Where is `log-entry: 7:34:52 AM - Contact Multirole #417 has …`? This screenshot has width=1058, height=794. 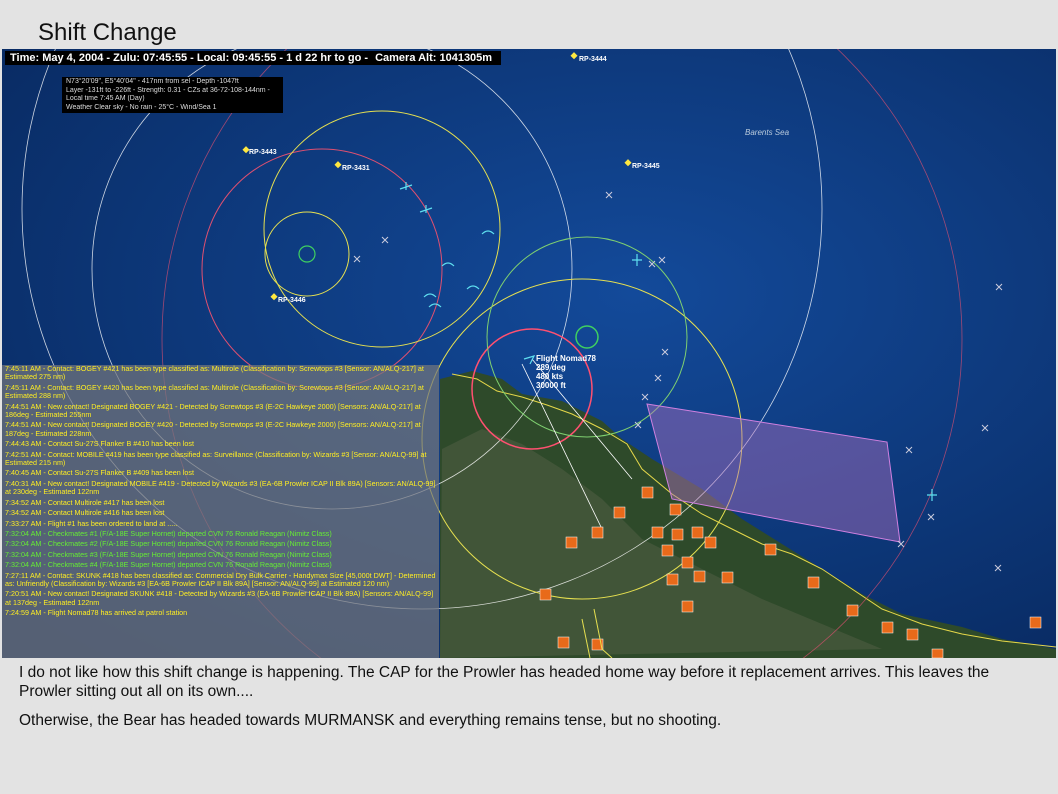
log-entry: 7:34:52 AM - Contact Multirole #417 has … is located at coordinates (85, 502).